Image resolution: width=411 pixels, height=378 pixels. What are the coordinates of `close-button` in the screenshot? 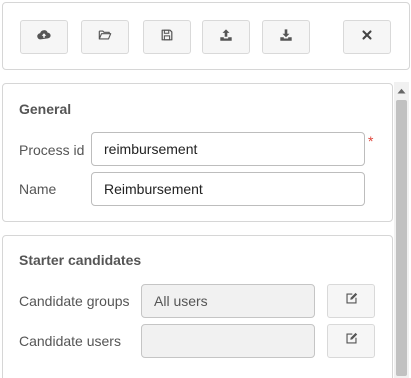 It's located at (367, 37).